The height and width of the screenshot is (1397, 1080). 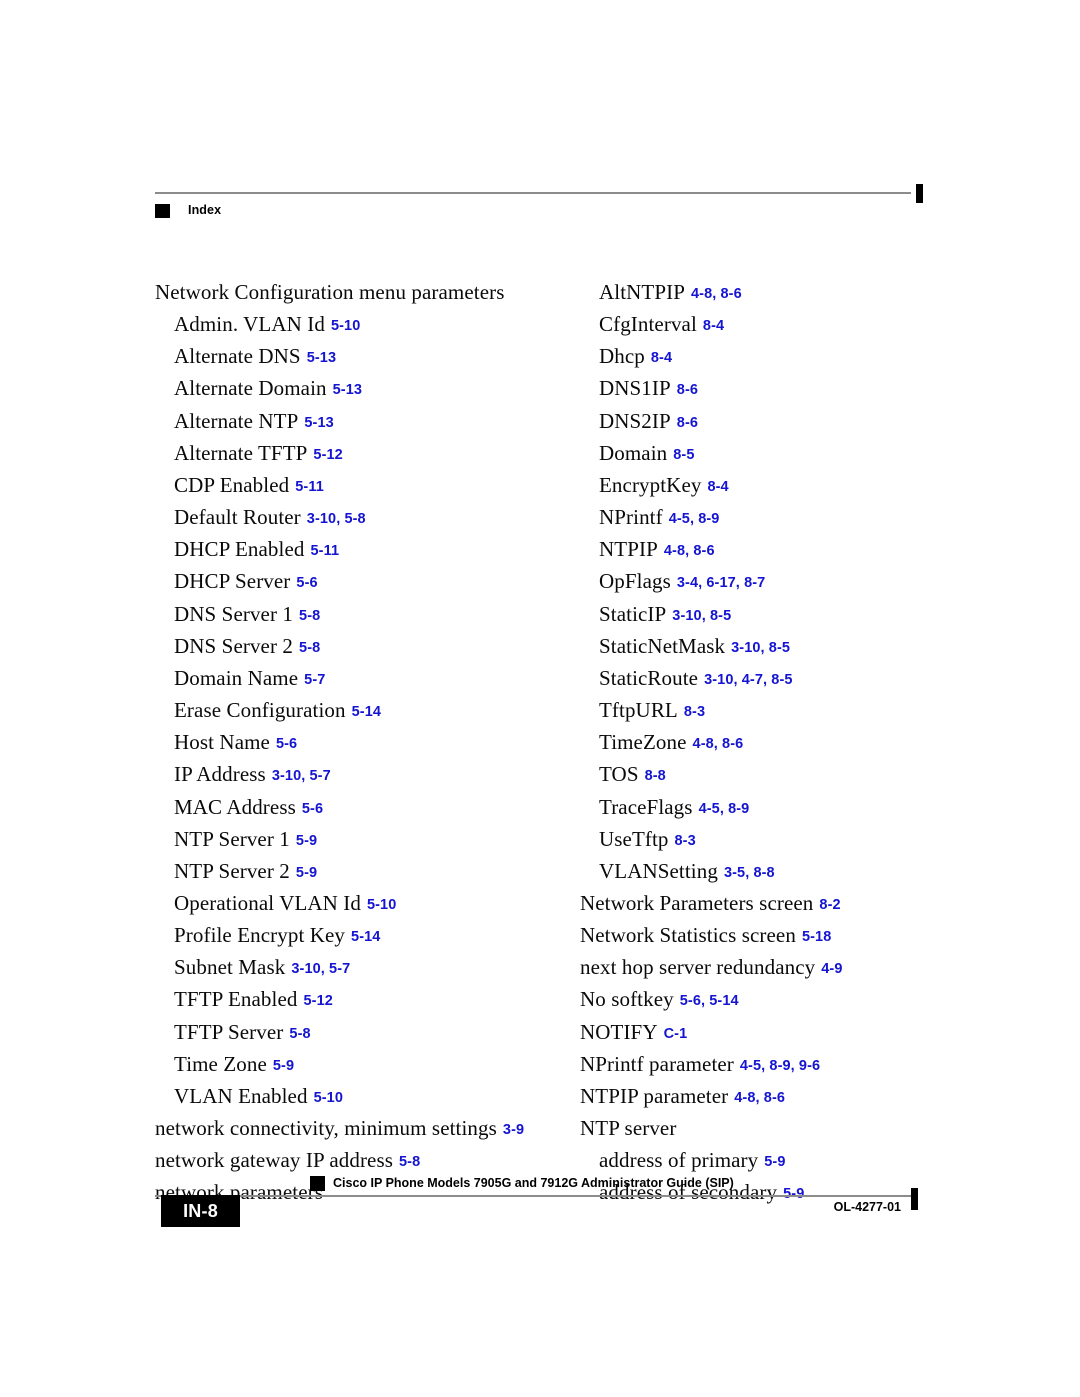 What do you see at coordinates (232, 870) in the screenshot?
I see `index-entry-term: NTP Server 2` at bounding box center [232, 870].